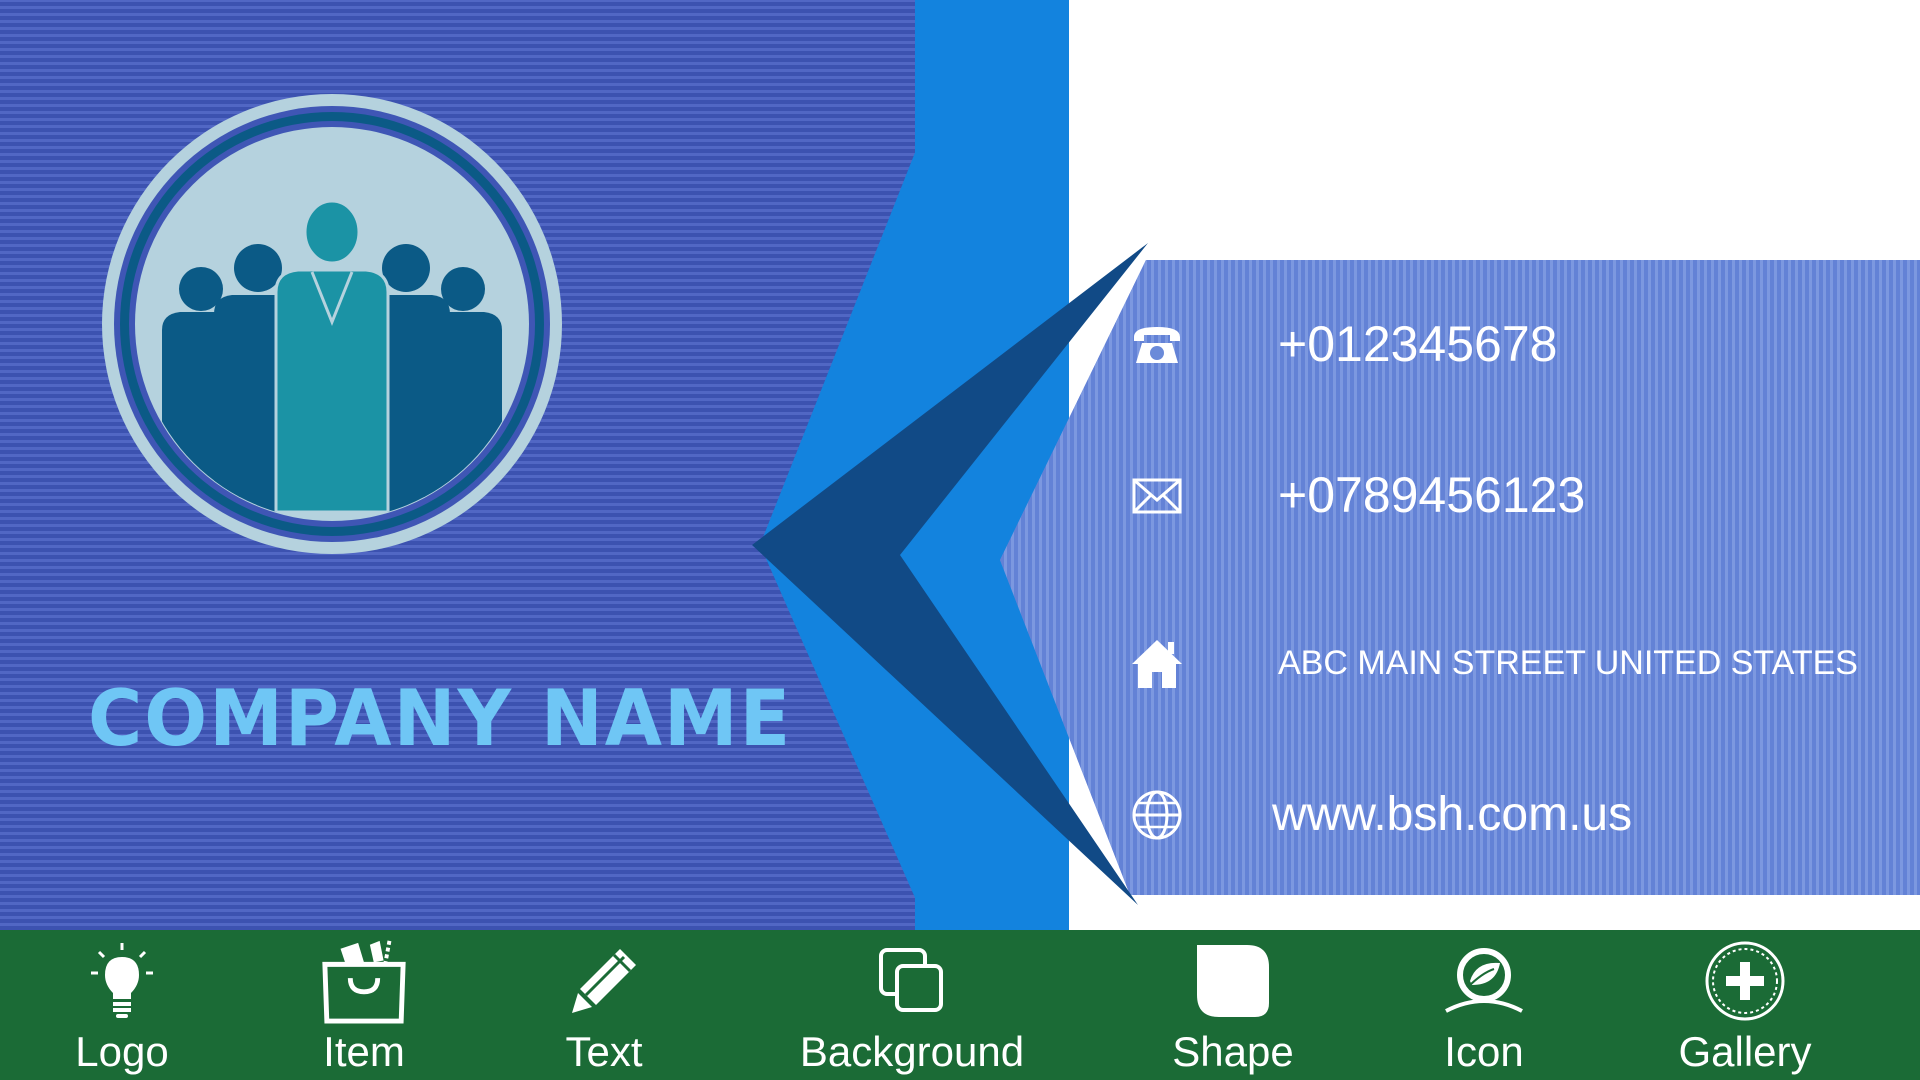  Describe the element at coordinates (1568, 662) in the screenshot. I see `address-text: ABC MAIN STREET UNITED STATES` at that location.